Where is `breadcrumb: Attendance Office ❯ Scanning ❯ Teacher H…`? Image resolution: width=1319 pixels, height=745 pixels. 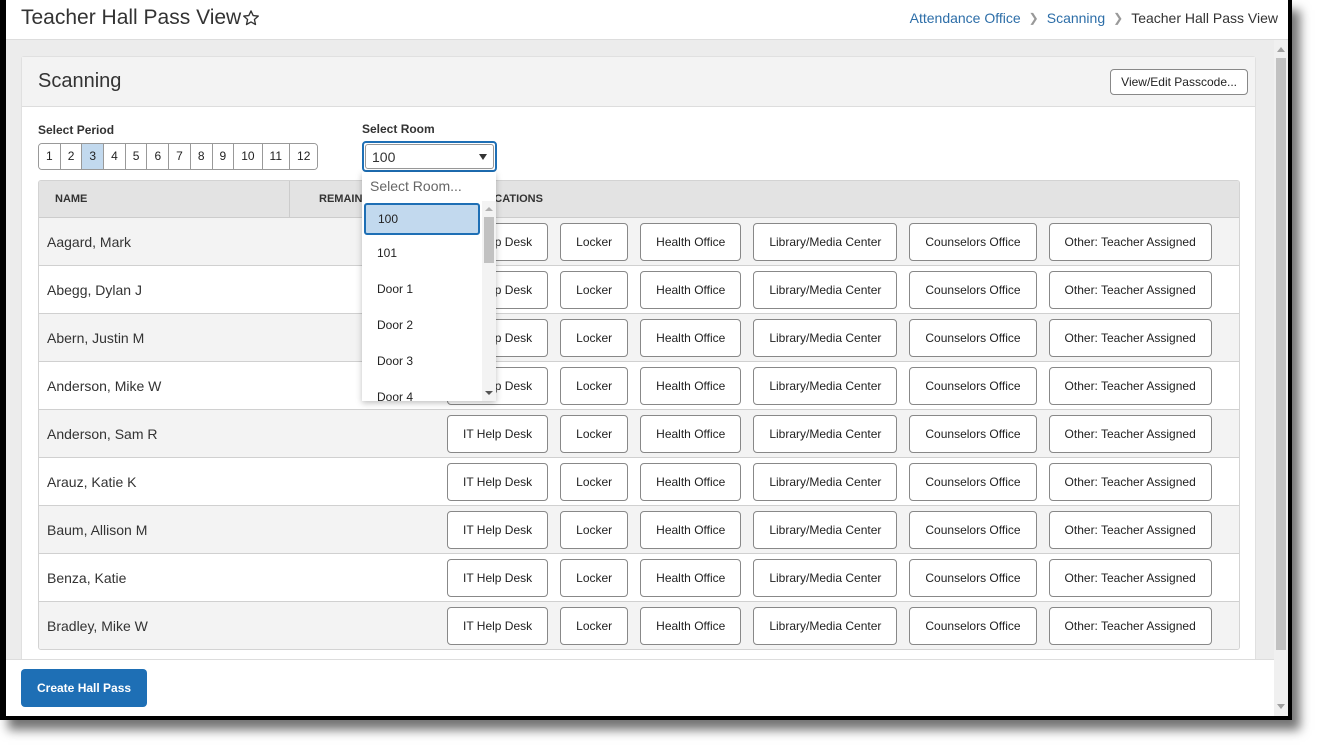 breadcrumb: Attendance Office ❯ Scanning ❯ Teacher H… is located at coordinates (1094, 18).